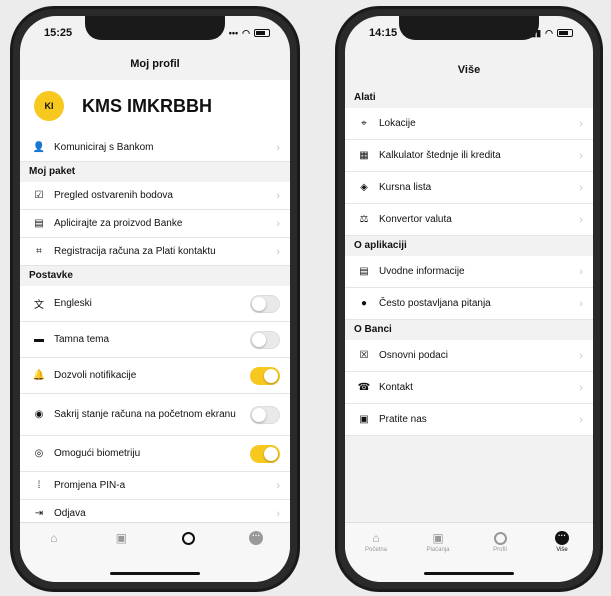 This screenshot has width=611, height=596. I want to click on exchange-list-icon: ◈, so click(364, 187).